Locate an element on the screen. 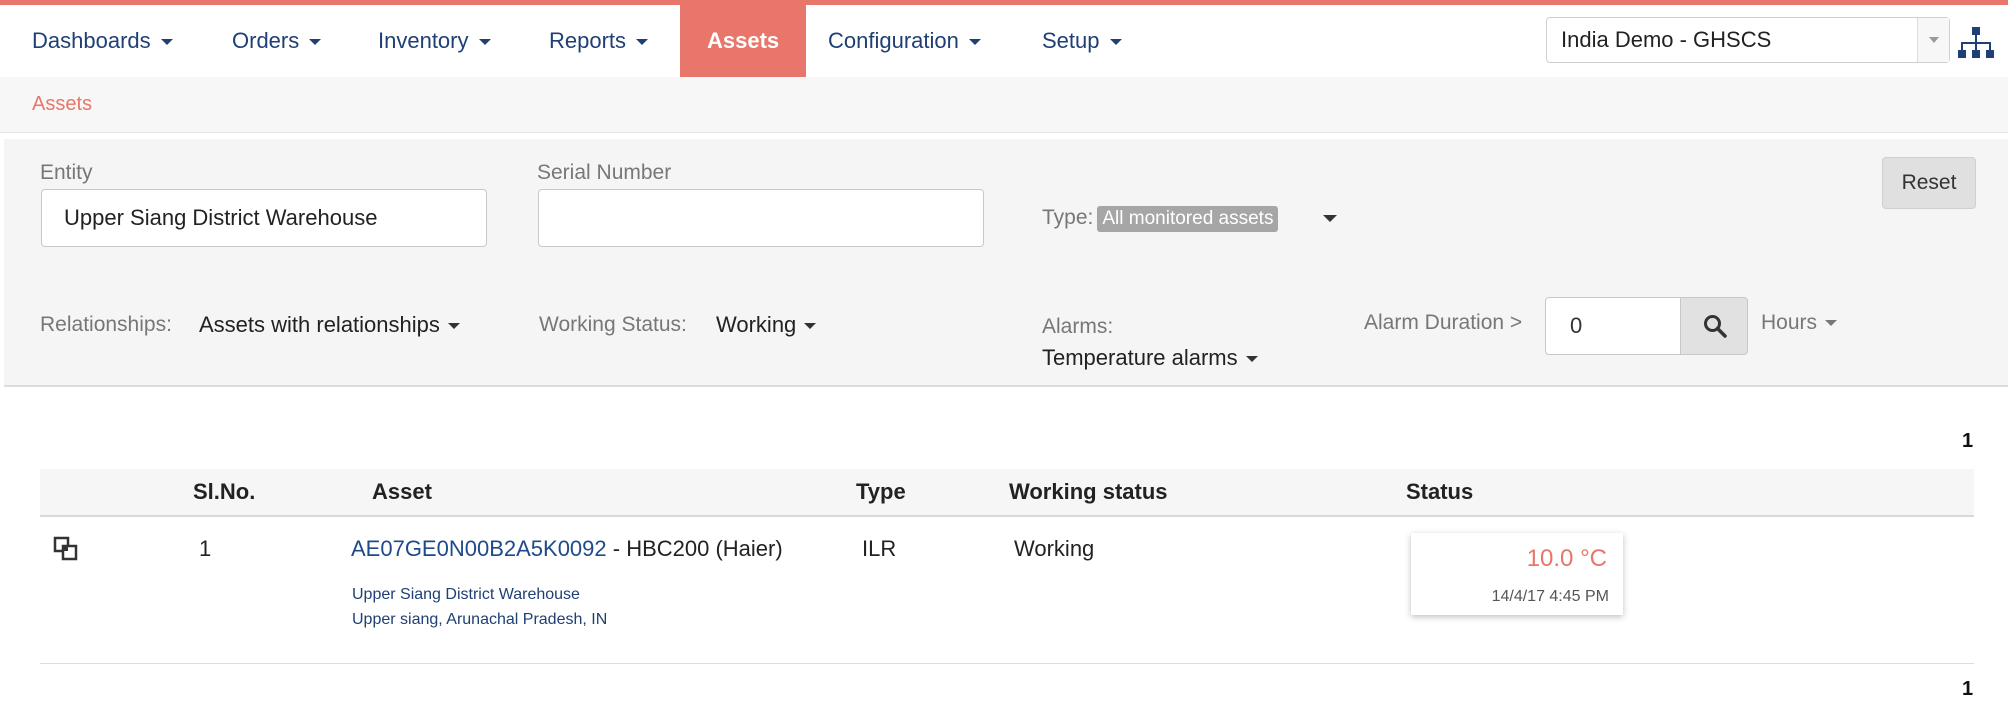 The image size is (2008, 728). type-caret-down-icon is located at coordinates (1330, 218).